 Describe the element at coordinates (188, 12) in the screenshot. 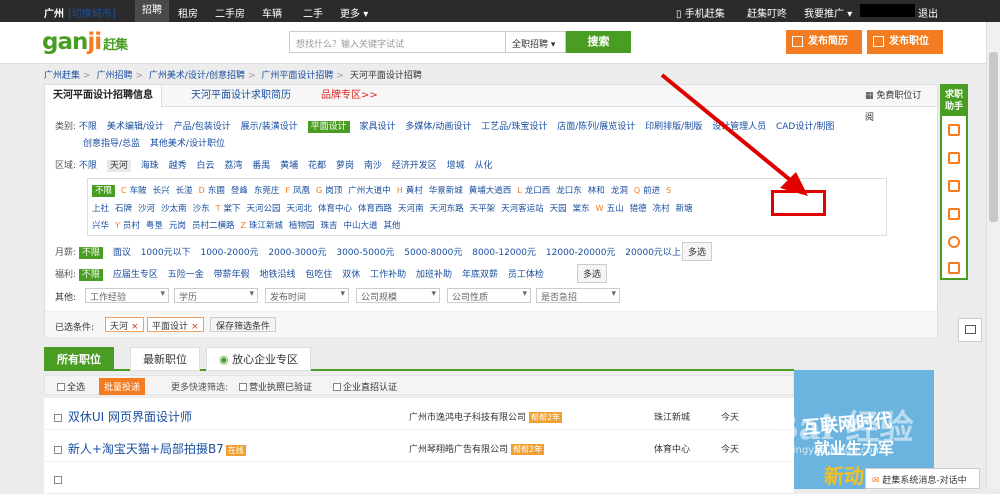

I see `nav-rent: 租房` at that location.